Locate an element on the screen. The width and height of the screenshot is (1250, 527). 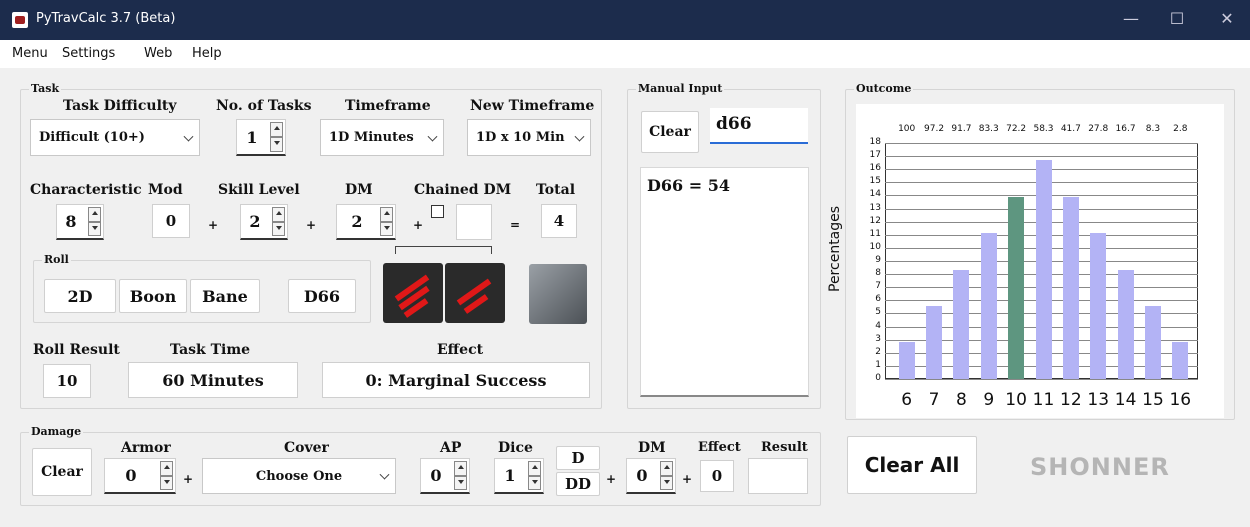
menu-item-web: Web is located at coordinates (158, 53).